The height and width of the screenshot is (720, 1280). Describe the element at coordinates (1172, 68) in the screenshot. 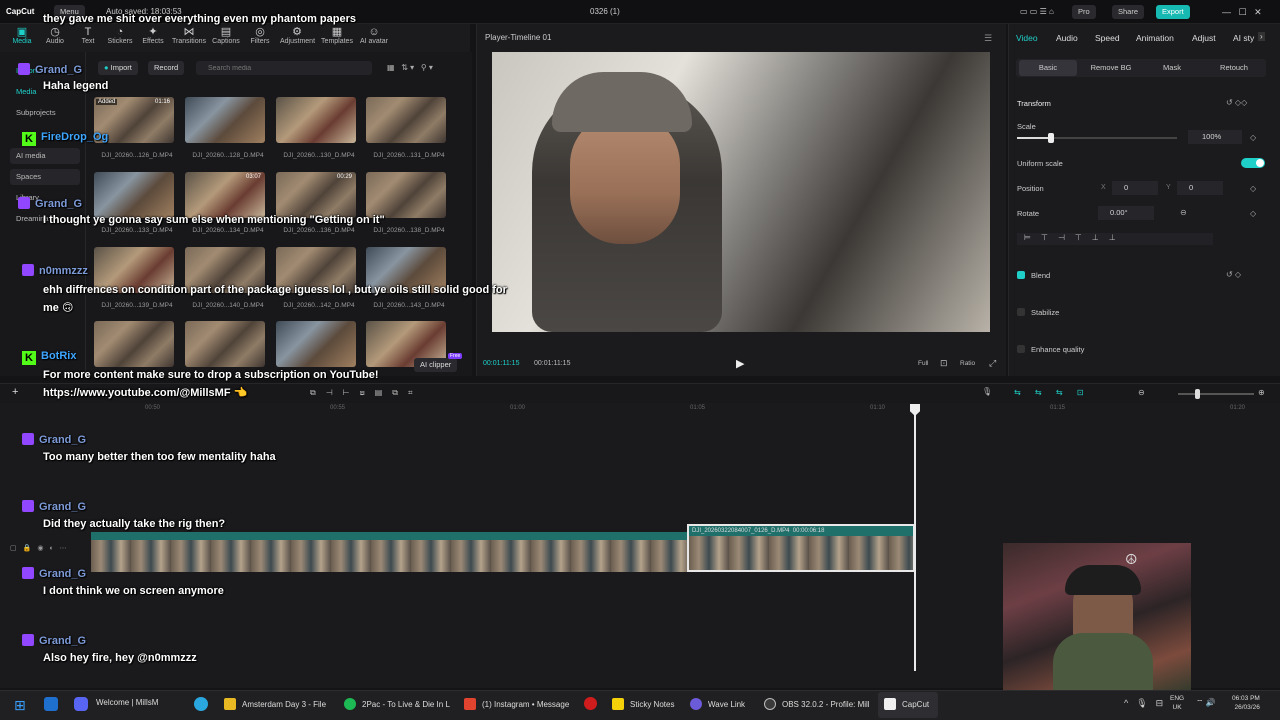

I see `subtab-mask: Mask` at that location.